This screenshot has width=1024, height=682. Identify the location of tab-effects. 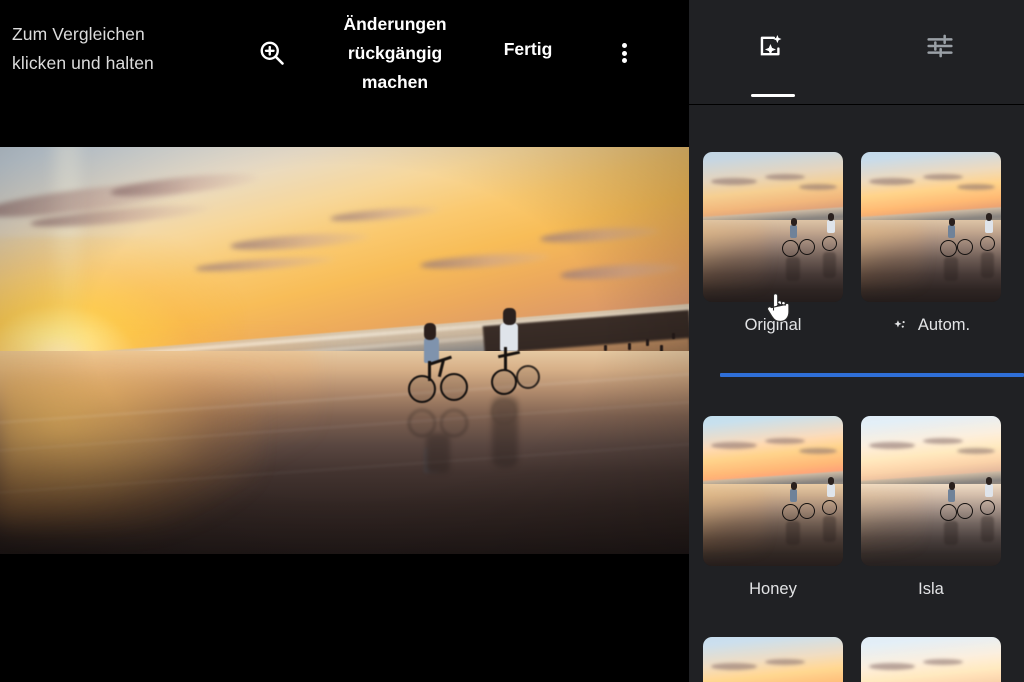
(773, 52).